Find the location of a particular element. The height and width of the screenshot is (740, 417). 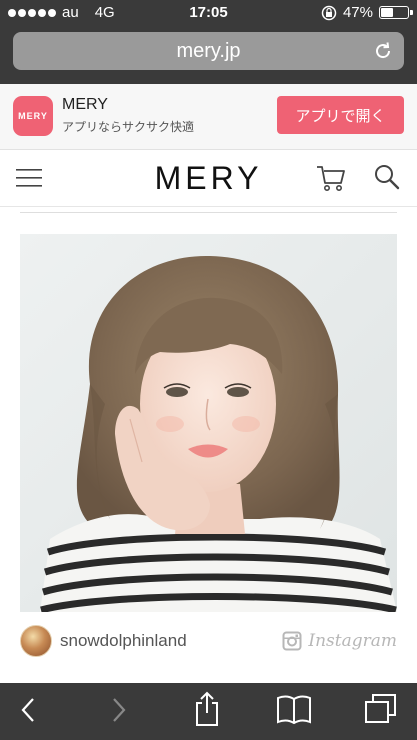

instagram-source: Instagram is located at coordinates (339, 641).